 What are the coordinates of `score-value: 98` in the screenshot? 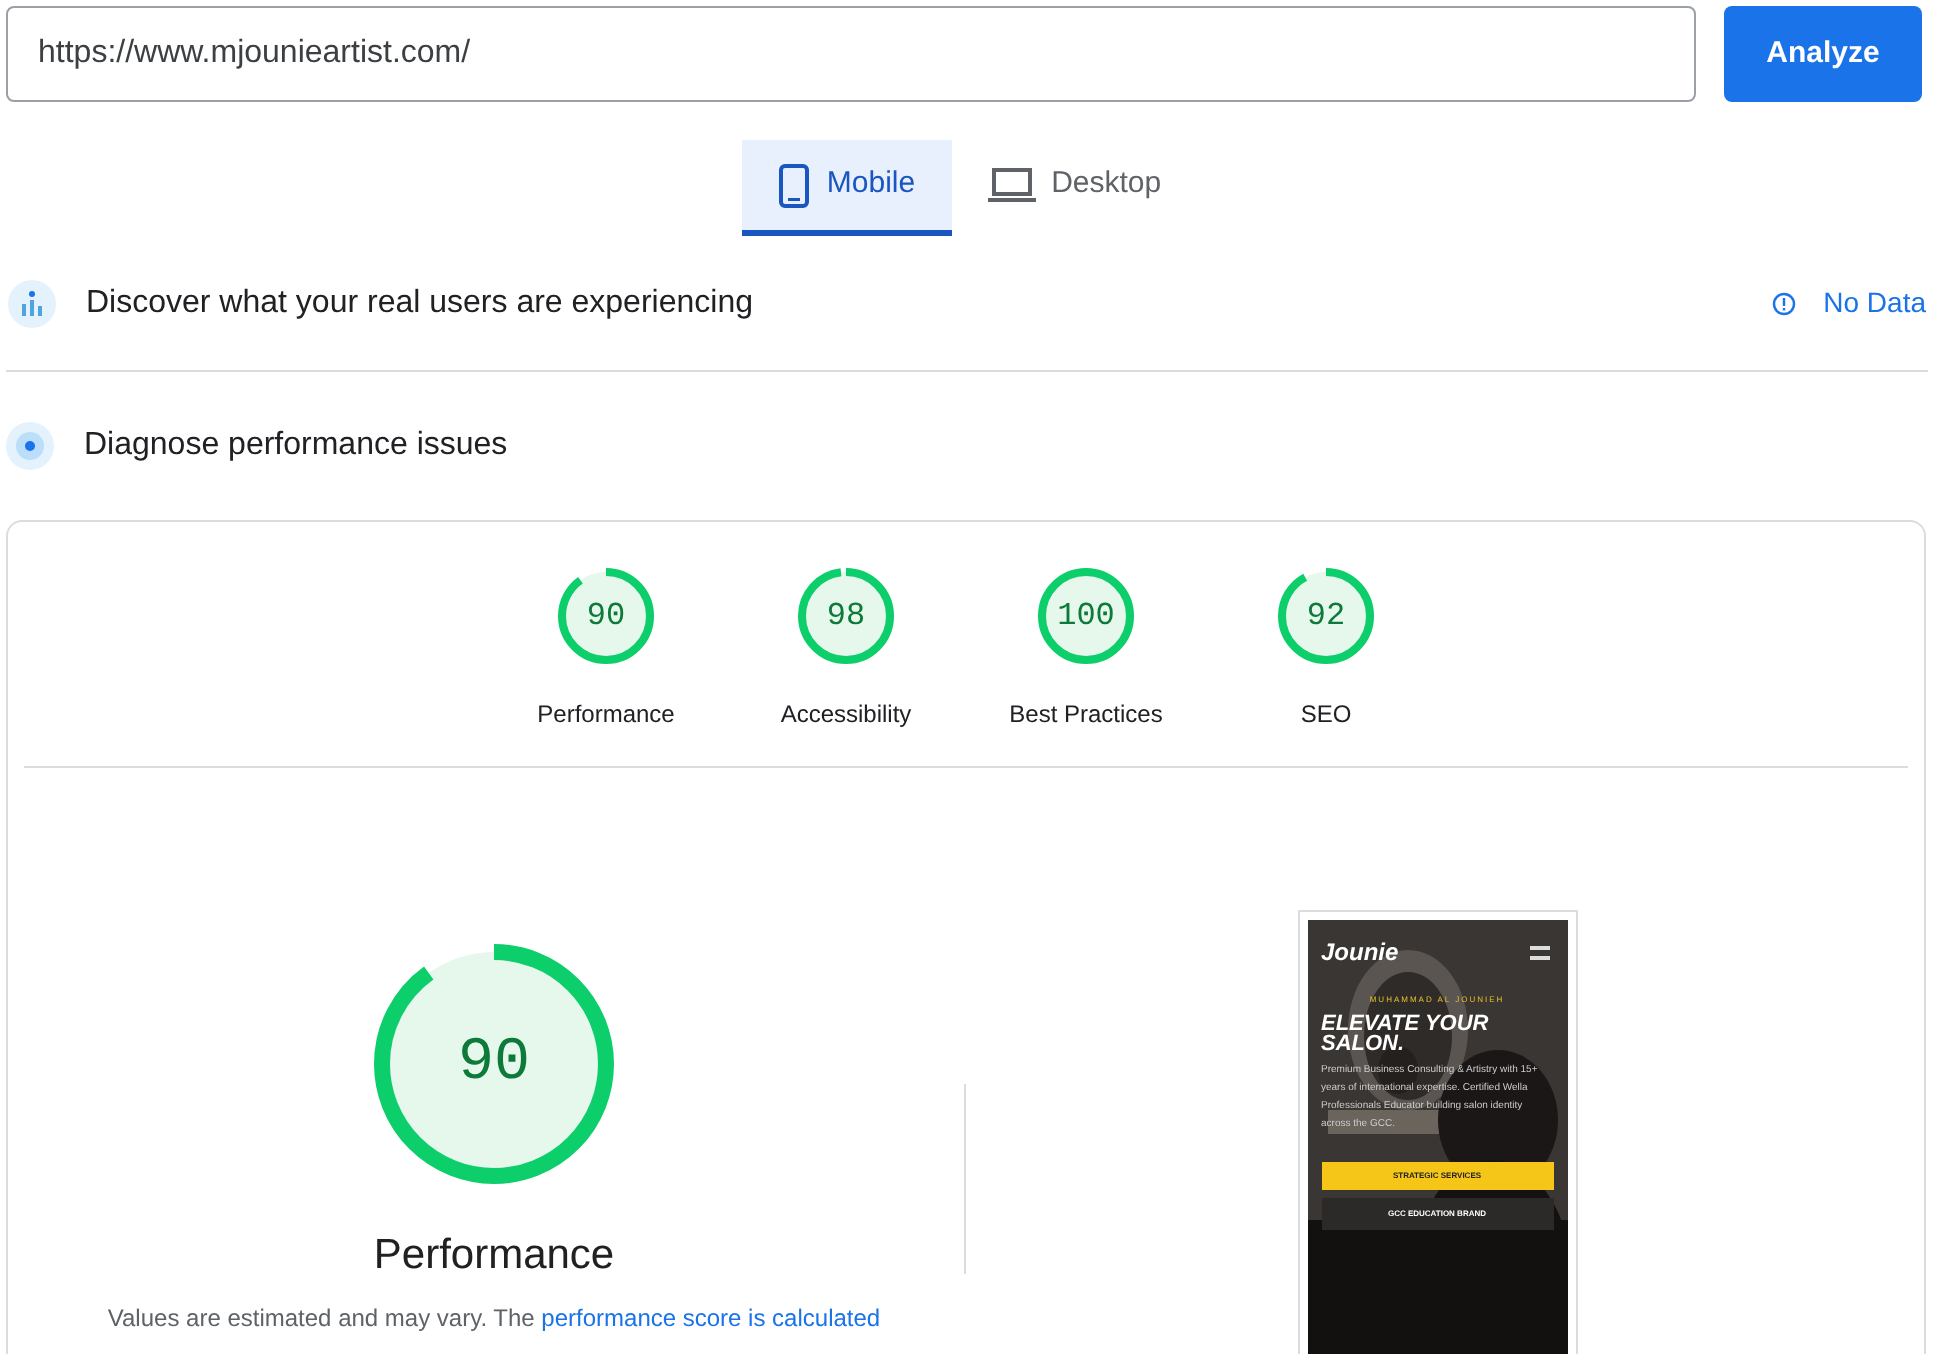 It's located at (846, 616).